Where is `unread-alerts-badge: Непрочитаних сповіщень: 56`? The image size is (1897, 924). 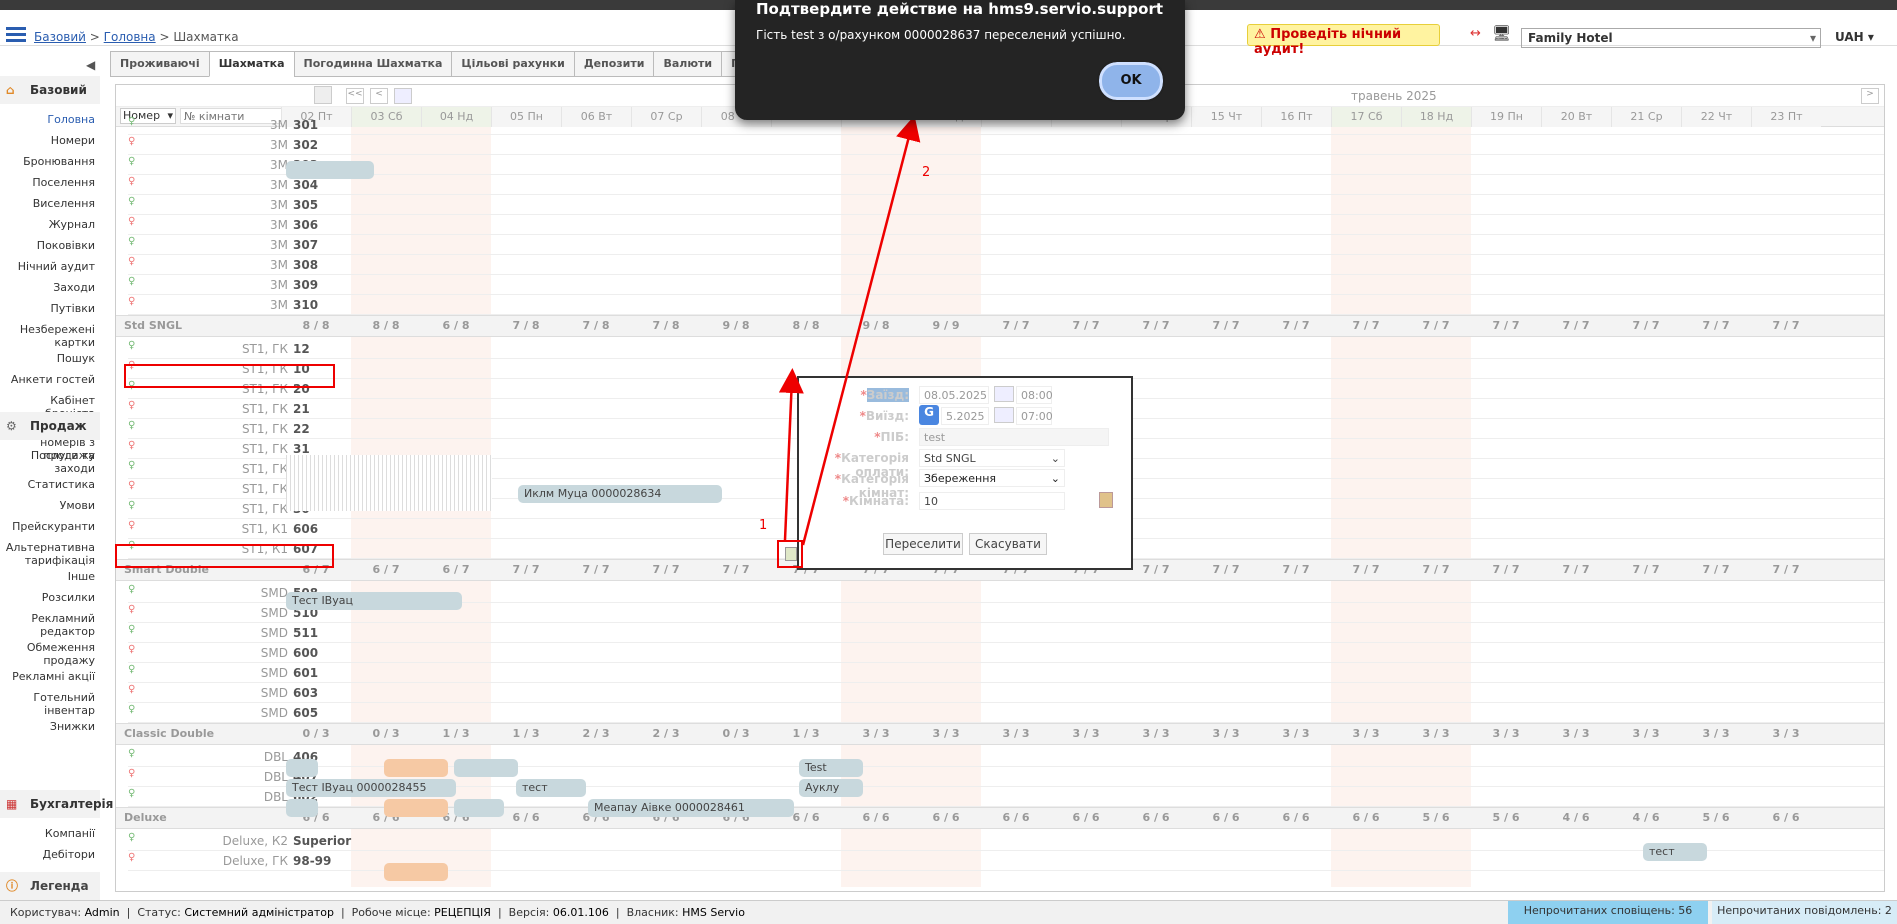
unread-alerts-badge: Непрочитаних сповіщень: 56 is located at coordinates (1608, 912).